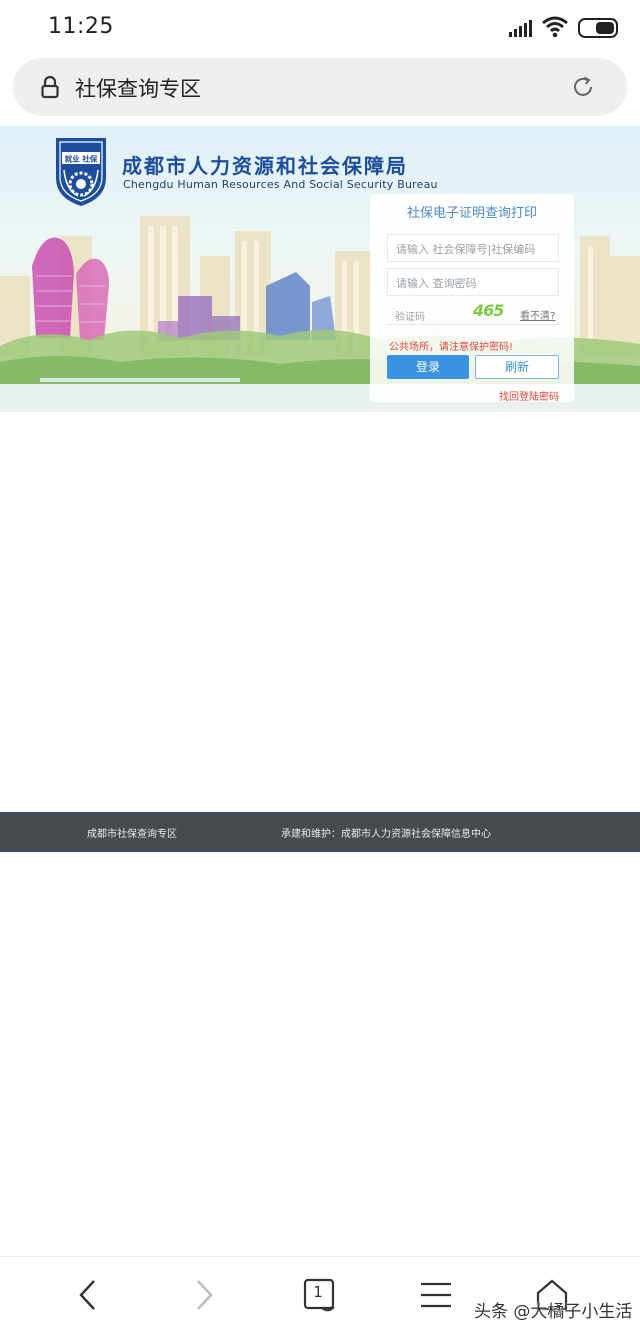 The width and height of the screenshot is (640, 1332). I want to click on login-button: 登录, so click(428, 367).